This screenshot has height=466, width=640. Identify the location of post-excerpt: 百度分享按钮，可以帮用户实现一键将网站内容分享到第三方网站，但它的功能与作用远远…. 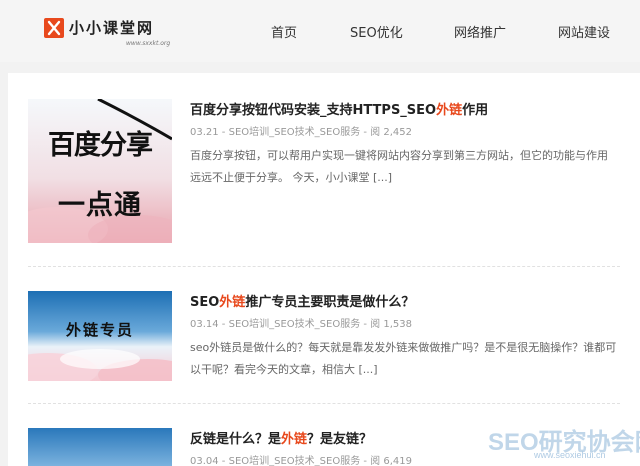
(399, 166).